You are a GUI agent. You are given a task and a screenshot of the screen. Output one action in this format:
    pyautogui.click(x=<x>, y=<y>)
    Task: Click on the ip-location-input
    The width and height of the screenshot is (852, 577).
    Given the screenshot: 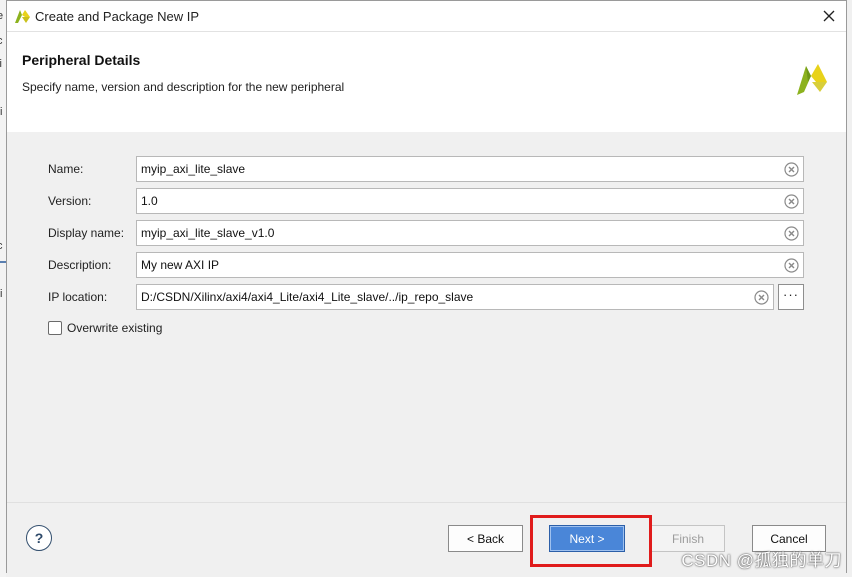 What is the action you would take?
    pyautogui.click(x=455, y=297)
    